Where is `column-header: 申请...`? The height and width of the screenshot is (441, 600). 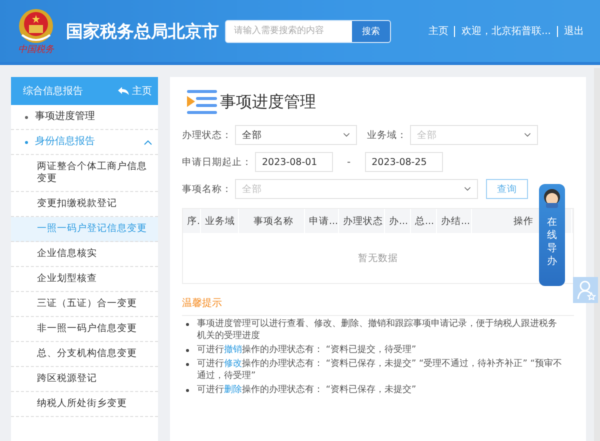
column-header: 申请... is located at coordinates (322, 221).